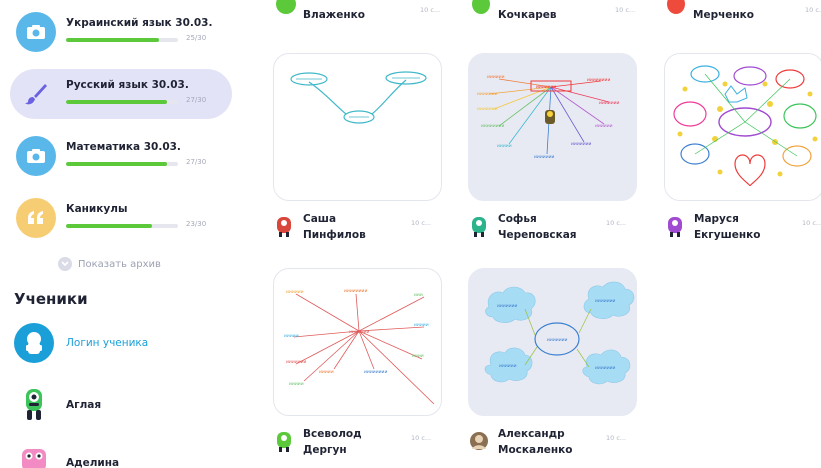 The image size is (821, 468). I want to click on student-silhouette-icon, so click(34, 343).